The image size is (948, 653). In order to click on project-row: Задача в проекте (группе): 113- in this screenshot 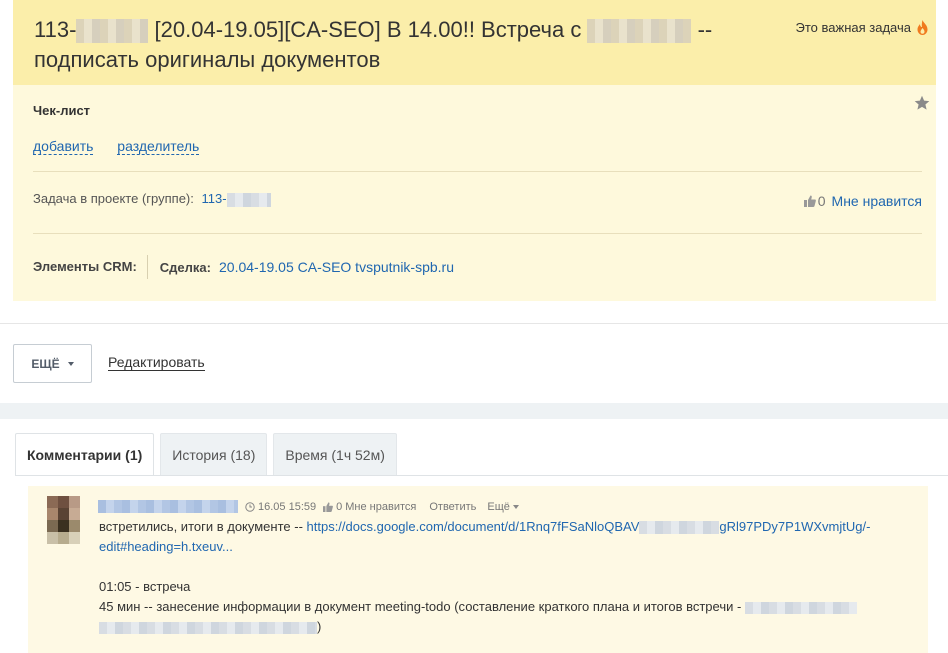, I will do `click(152, 199)`.